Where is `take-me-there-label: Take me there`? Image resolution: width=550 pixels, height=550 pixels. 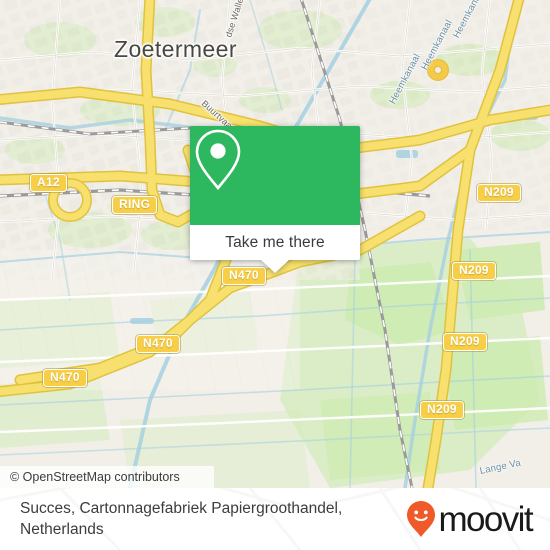 take-me-there-label: Take me there is located at coordinates (275, 242).